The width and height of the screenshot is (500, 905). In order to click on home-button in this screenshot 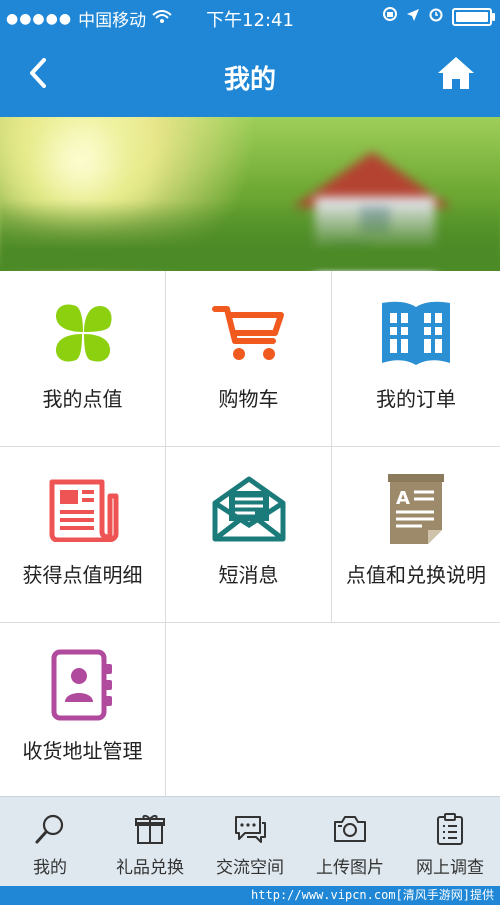, I will do `click(456, 73)`.